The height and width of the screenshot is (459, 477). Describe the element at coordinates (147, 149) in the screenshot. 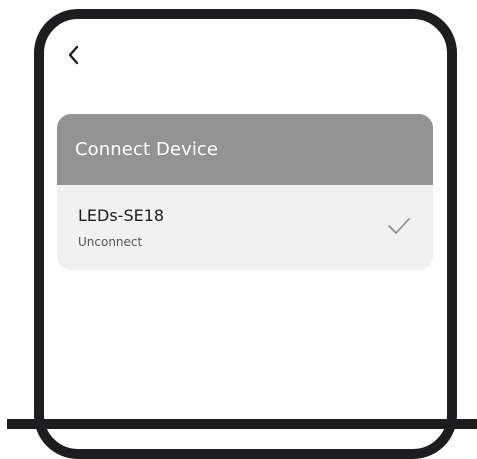

I see `card-title: Connect Device` at that location.